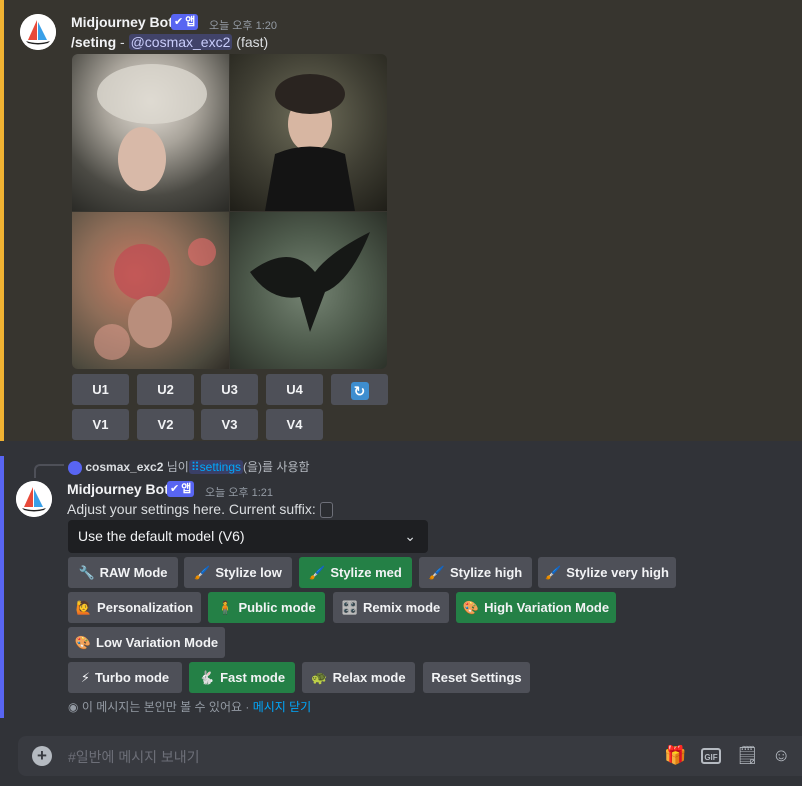 This screenshot has width=802, height=786. Describe the element at coordinates (239, 493) in the screenshot. I see `timestamp-2: 오늘 오후 1:21` at that location.